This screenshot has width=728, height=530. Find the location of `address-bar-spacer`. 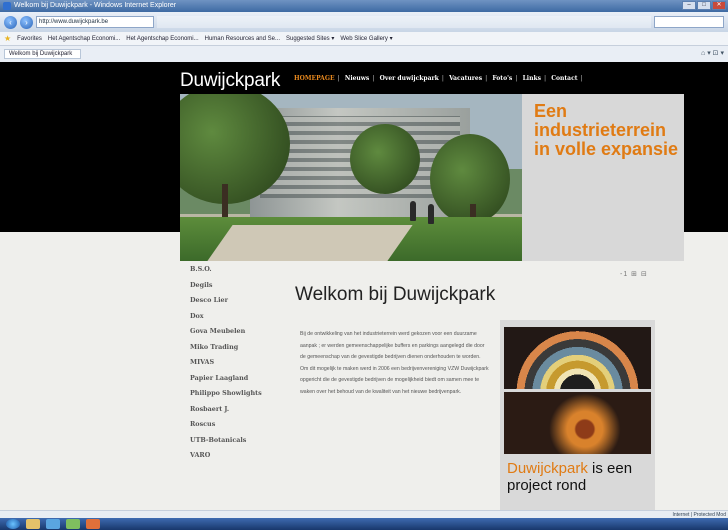

address-bar-spacer is located at coordinates (404, 22).